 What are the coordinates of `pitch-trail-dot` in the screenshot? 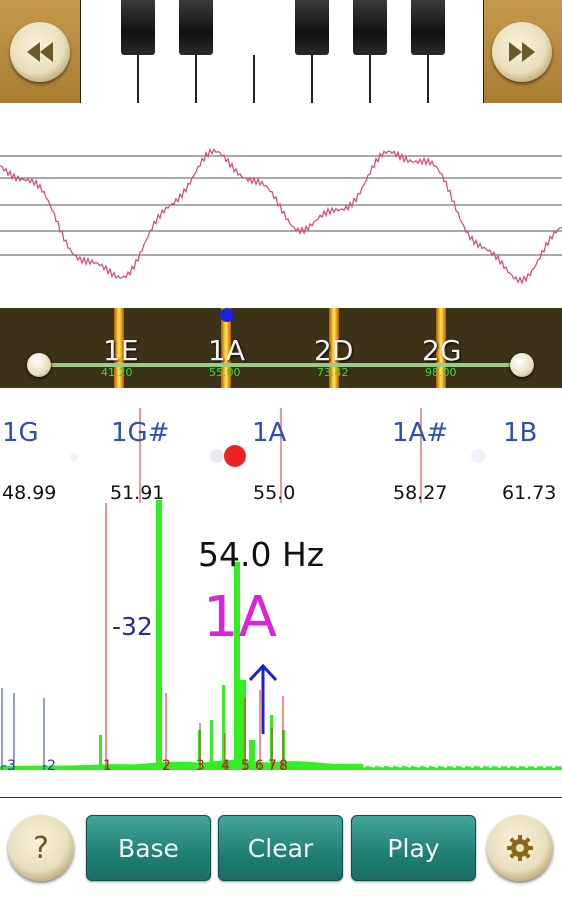 It's located at (74, 457).